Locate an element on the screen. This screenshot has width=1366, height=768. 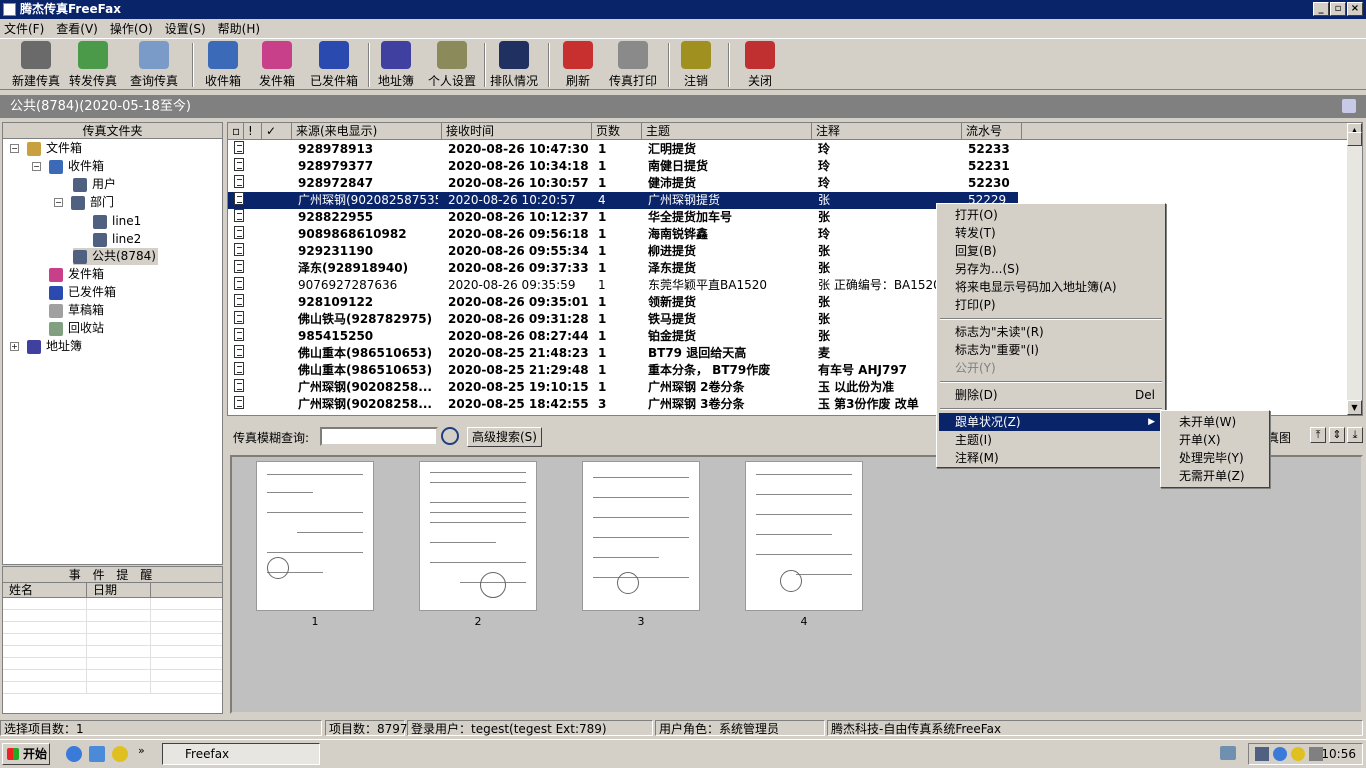
tray-ie-icon is located at coordinates (1280, 754).